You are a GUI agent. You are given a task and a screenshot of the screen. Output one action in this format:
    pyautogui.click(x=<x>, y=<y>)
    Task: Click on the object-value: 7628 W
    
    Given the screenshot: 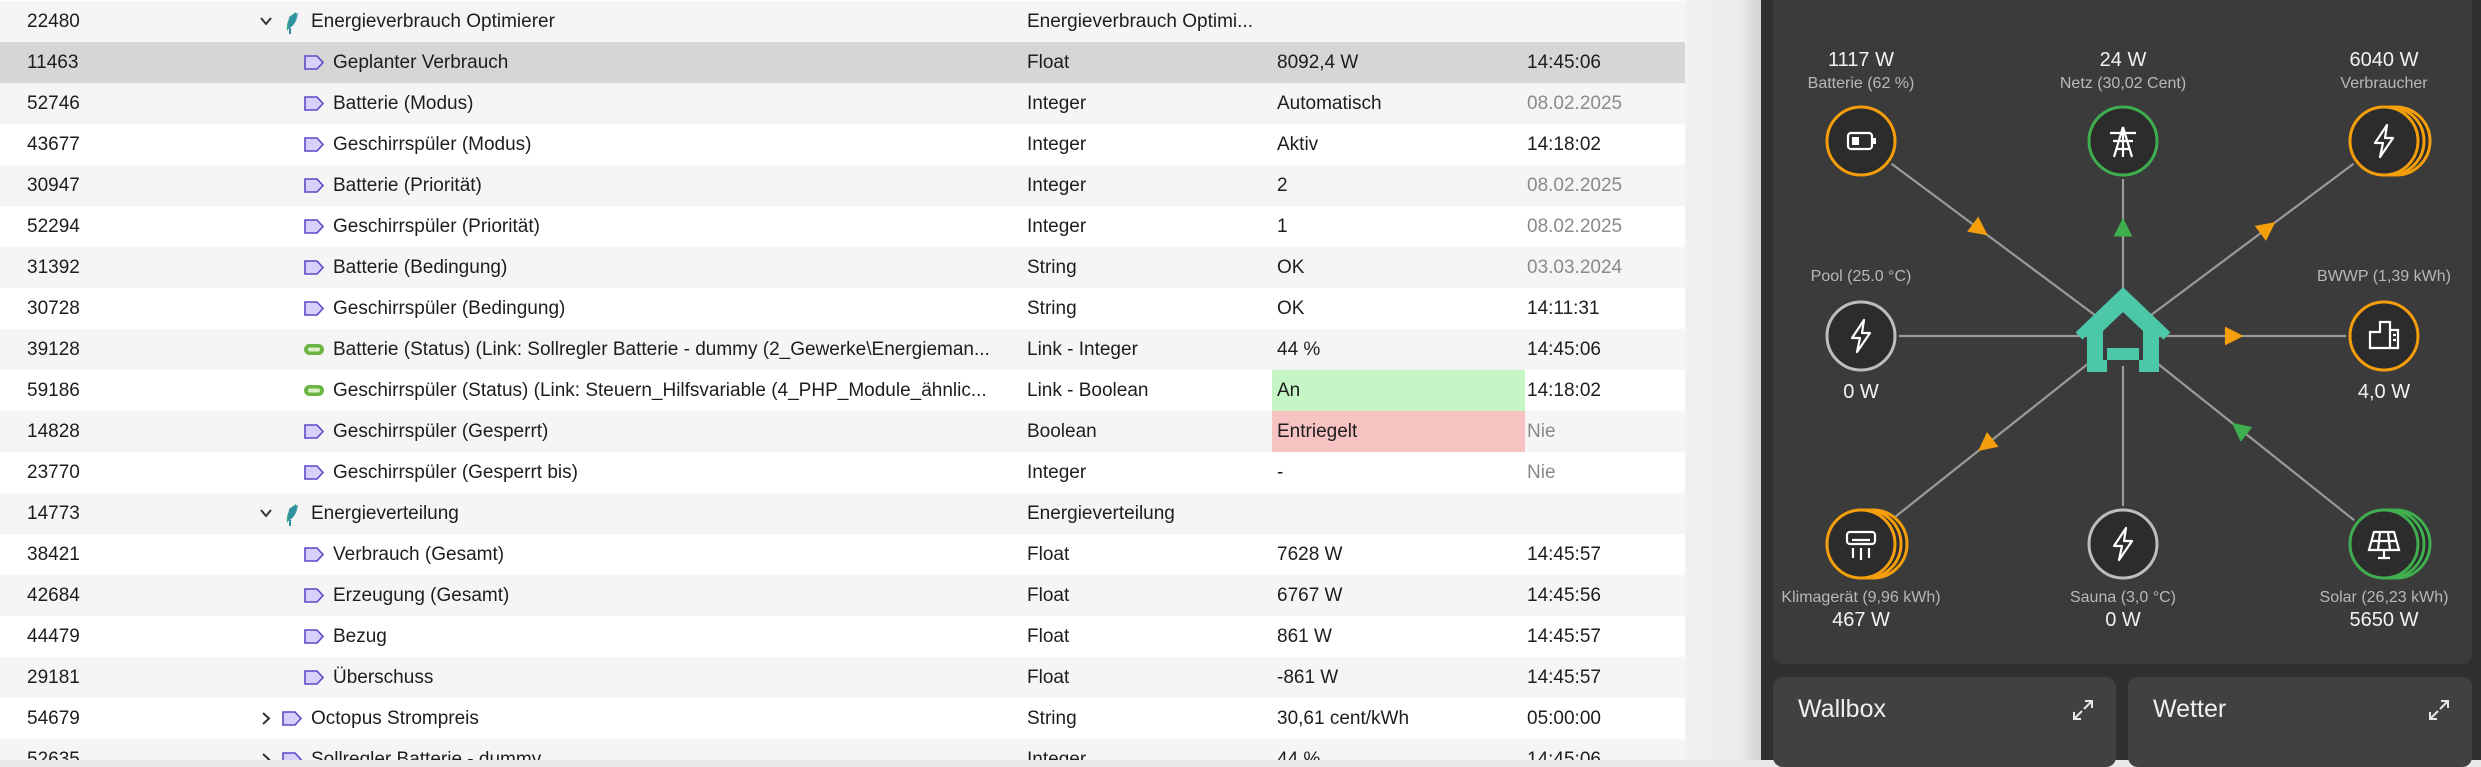 What is the action you would take?
    pyautogui.click(x=1310, y=554)
    